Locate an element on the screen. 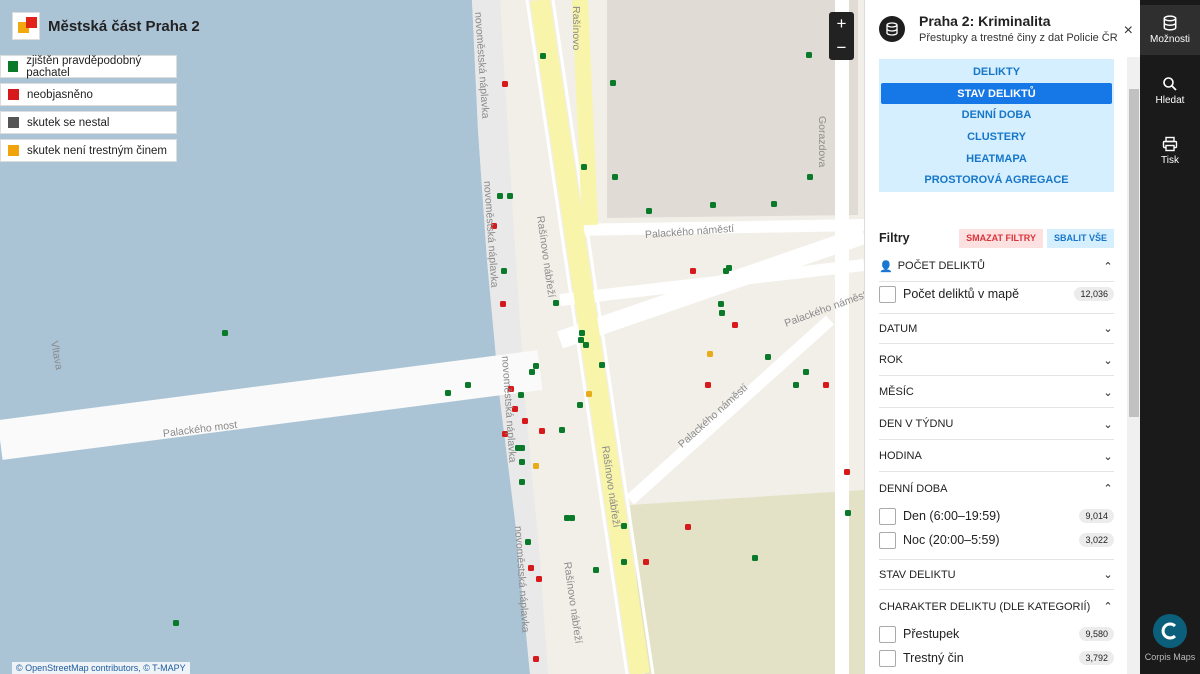 This screenshot has width=1200, height=674. sidebar-item-hledat: Hledat is located at coordinates (1170, 91).